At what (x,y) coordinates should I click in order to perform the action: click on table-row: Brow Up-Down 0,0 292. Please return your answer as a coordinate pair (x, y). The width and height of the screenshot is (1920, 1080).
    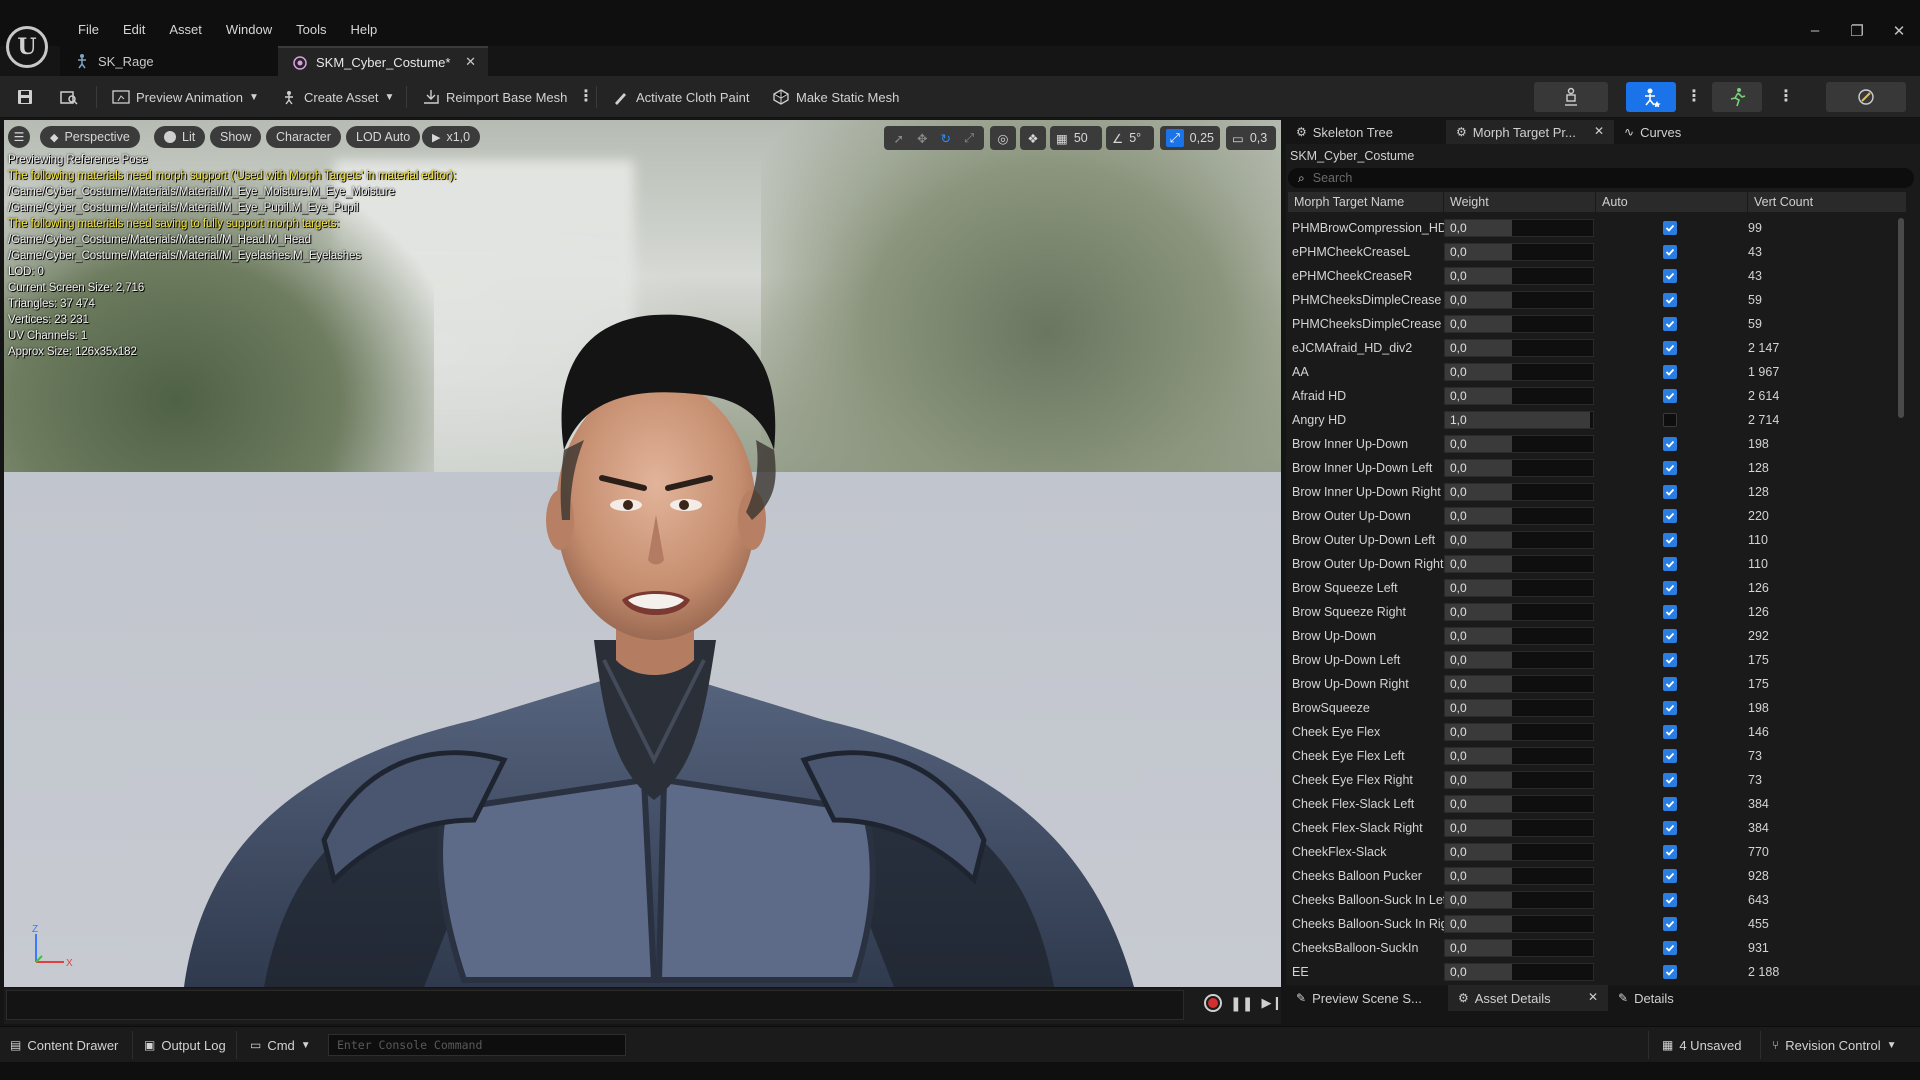
    Looking at the image, I should click on (1594, 636).